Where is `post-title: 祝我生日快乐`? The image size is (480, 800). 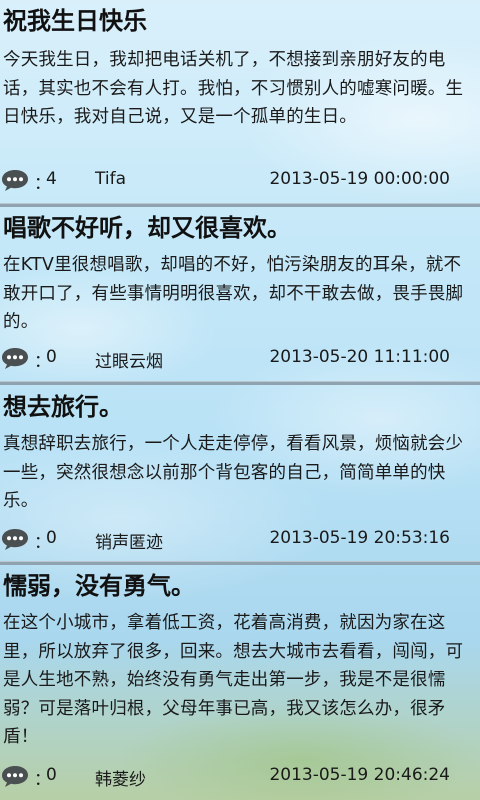 post-title: 祝我生日快乐 is located at coordinates (75, 21).